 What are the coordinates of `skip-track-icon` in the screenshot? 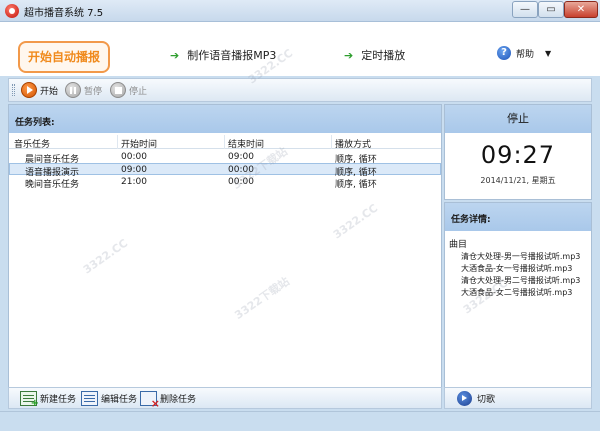 It's located at (464, 398).